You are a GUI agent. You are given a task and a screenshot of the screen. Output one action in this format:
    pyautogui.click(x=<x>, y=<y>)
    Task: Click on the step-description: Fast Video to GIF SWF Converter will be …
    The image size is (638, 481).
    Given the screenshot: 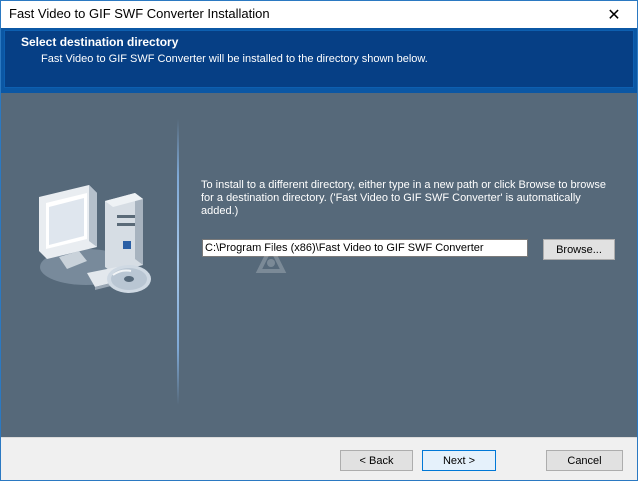 What is the action you would take?
    pyautogui.click(x=234, y=59)
    